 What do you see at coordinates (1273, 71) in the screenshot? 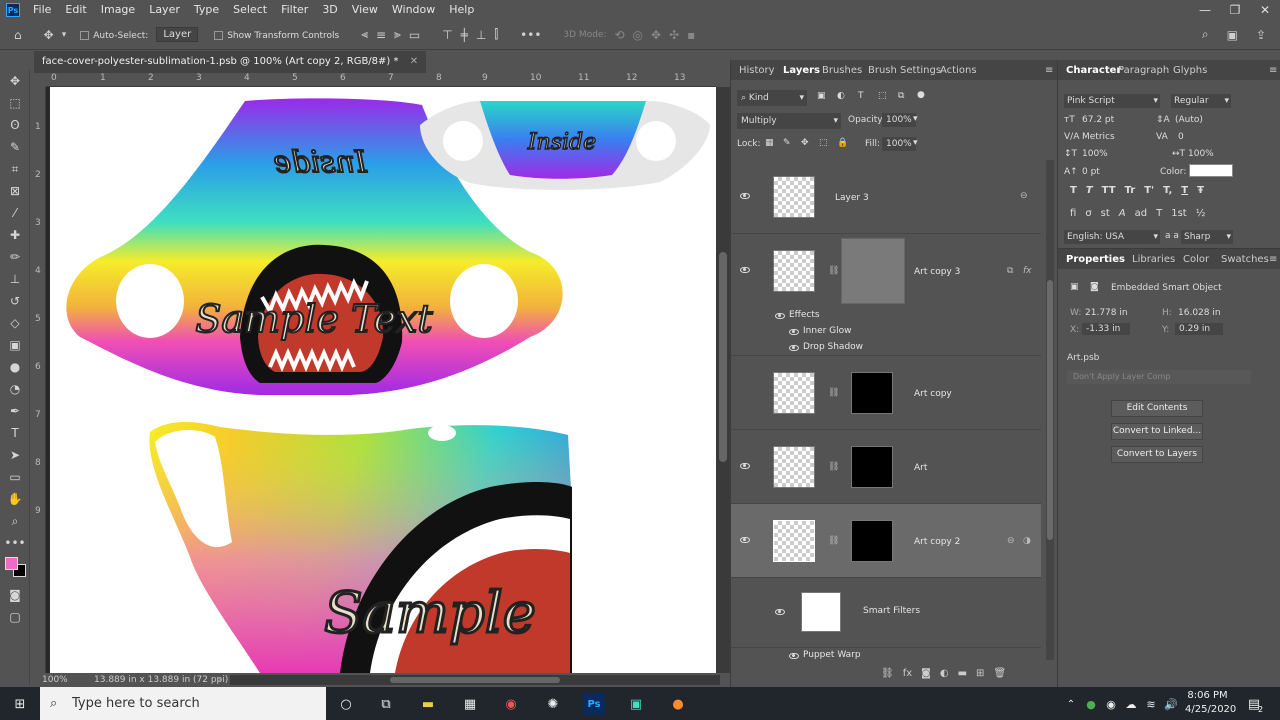
I see `panel-menu-icon: ≡` at bounding box center [1273, 71].